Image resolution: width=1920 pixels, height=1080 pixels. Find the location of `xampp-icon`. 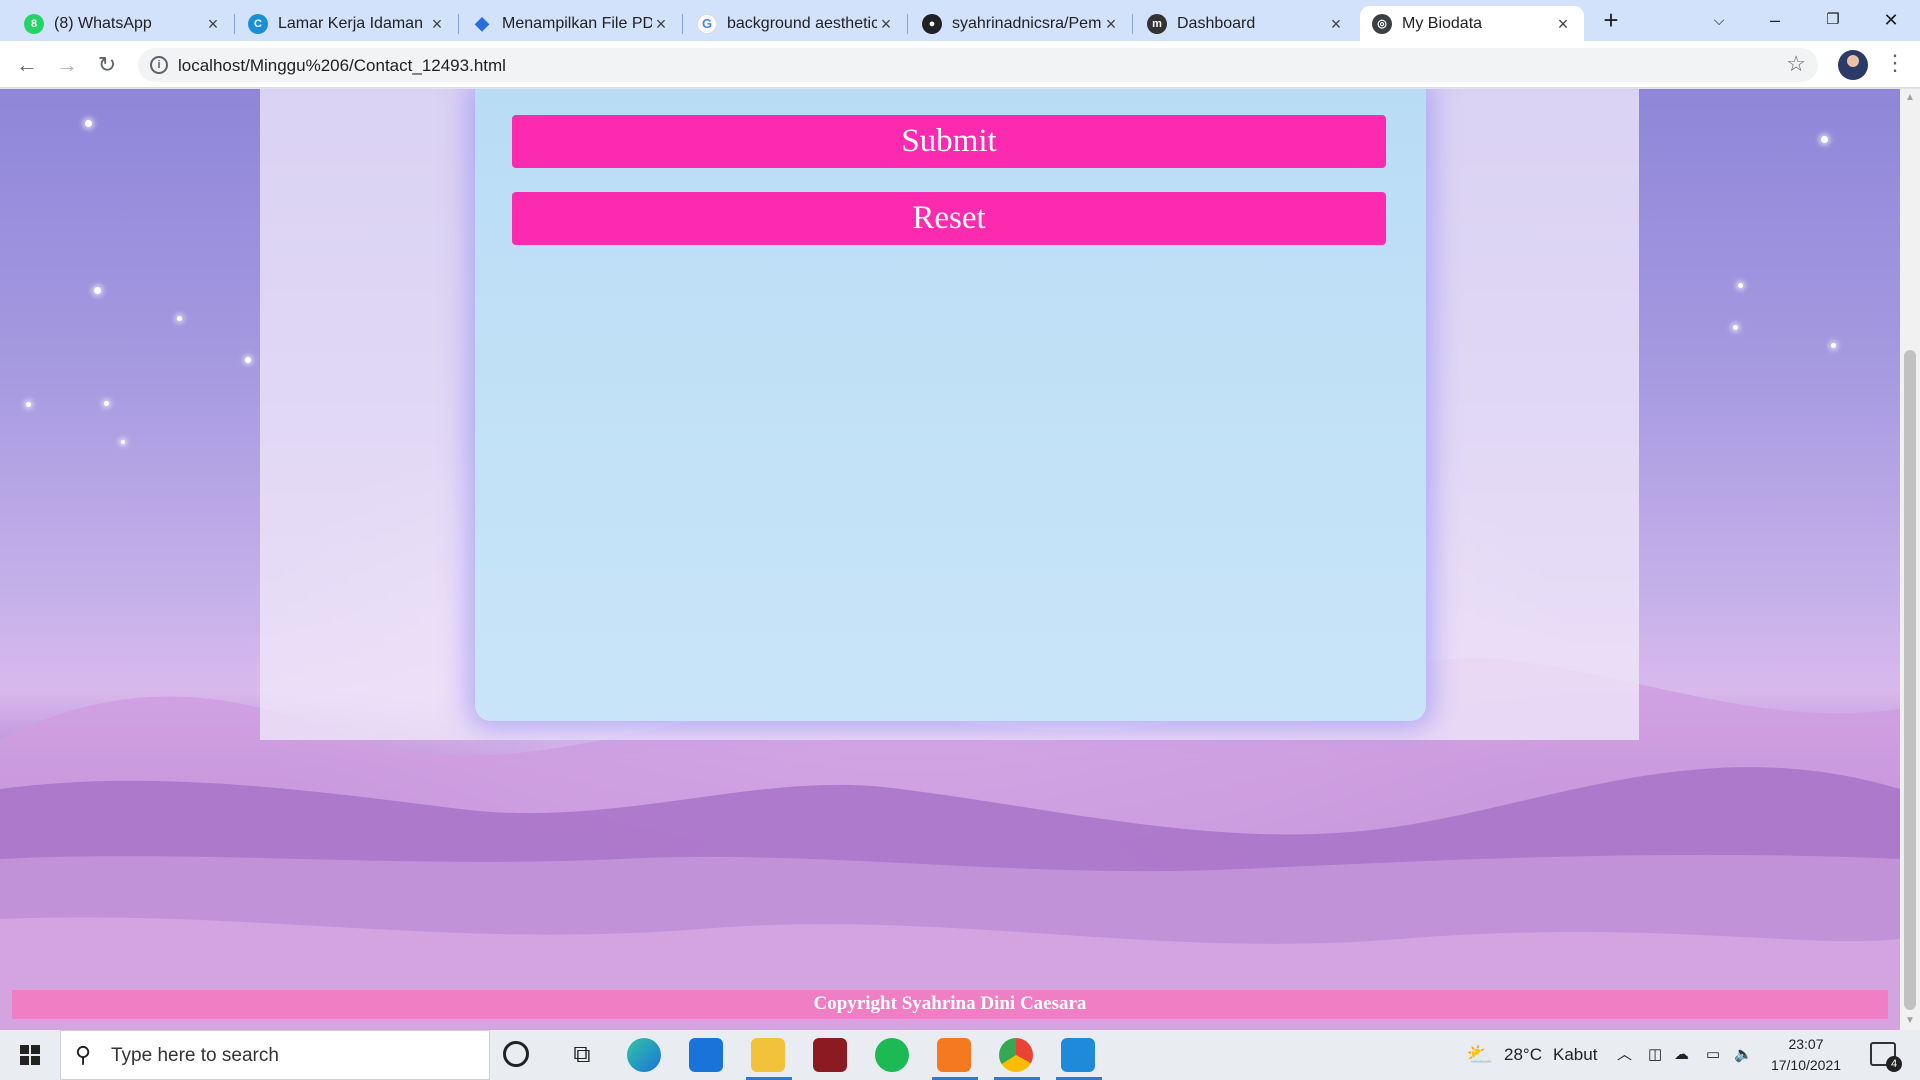

xampp-icon is located at coordinates (954, 1055).